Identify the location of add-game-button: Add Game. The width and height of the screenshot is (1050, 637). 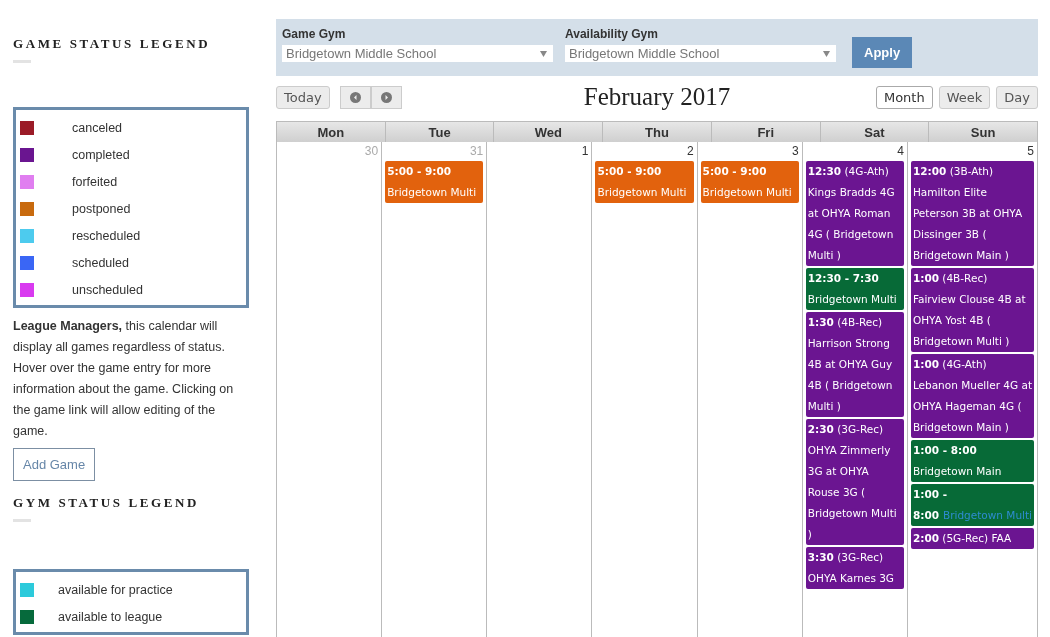
(54, 464).